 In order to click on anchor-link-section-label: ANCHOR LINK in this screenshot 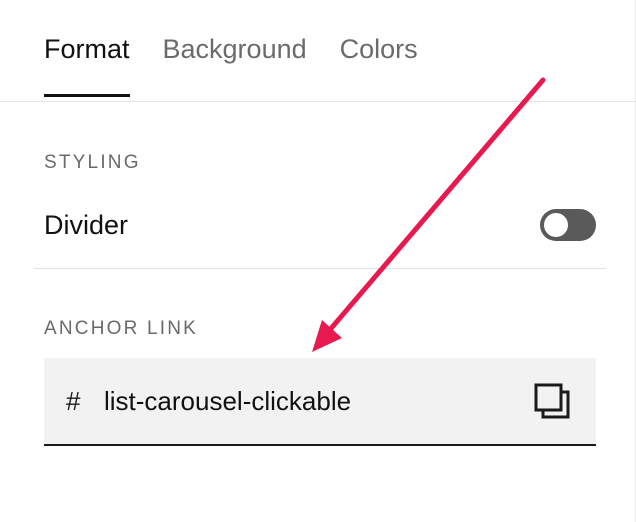, I will do `click(121, 328)`.